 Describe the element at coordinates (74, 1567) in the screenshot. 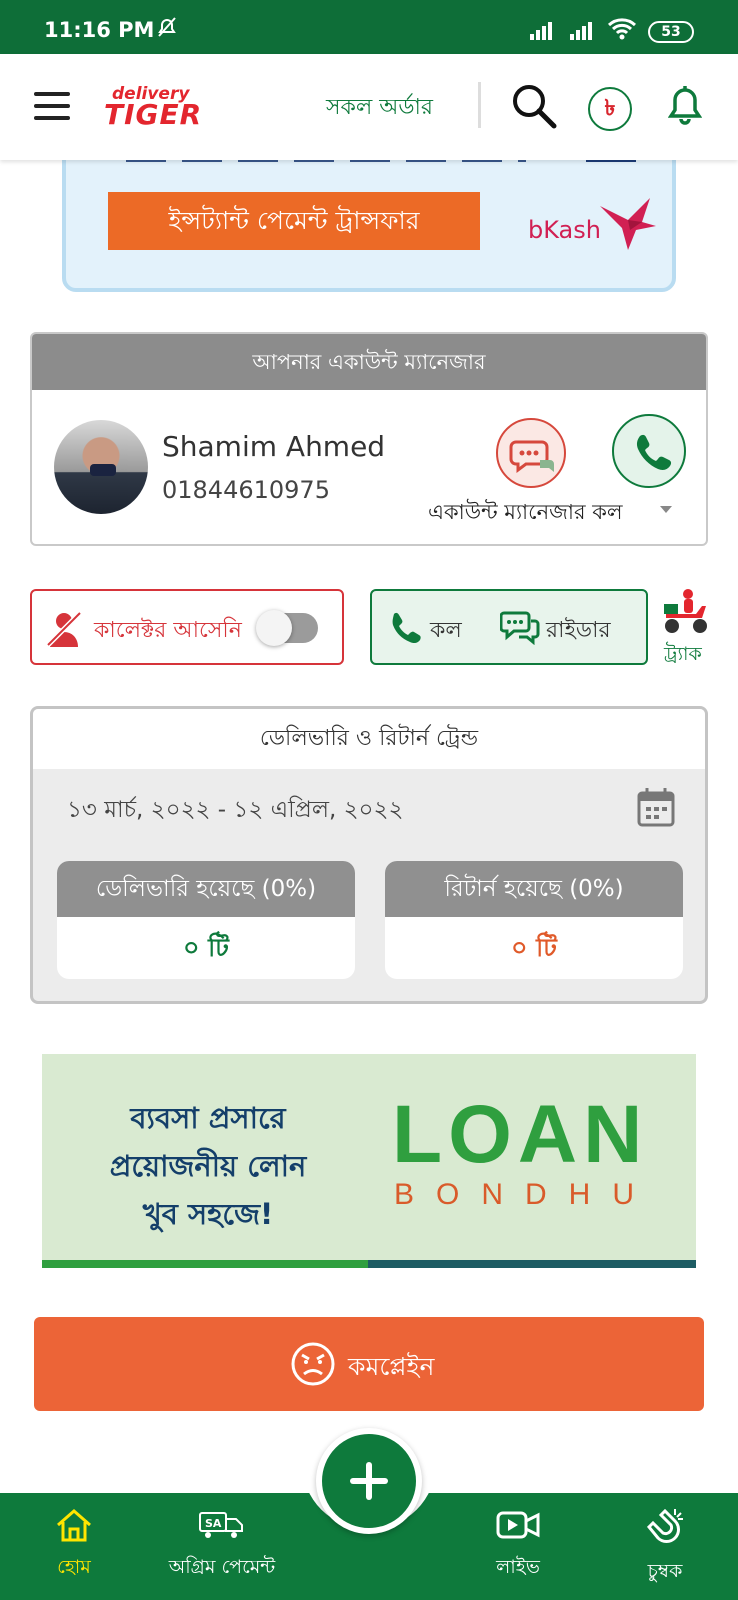

I see `nav-home-label: হোম` at that location.